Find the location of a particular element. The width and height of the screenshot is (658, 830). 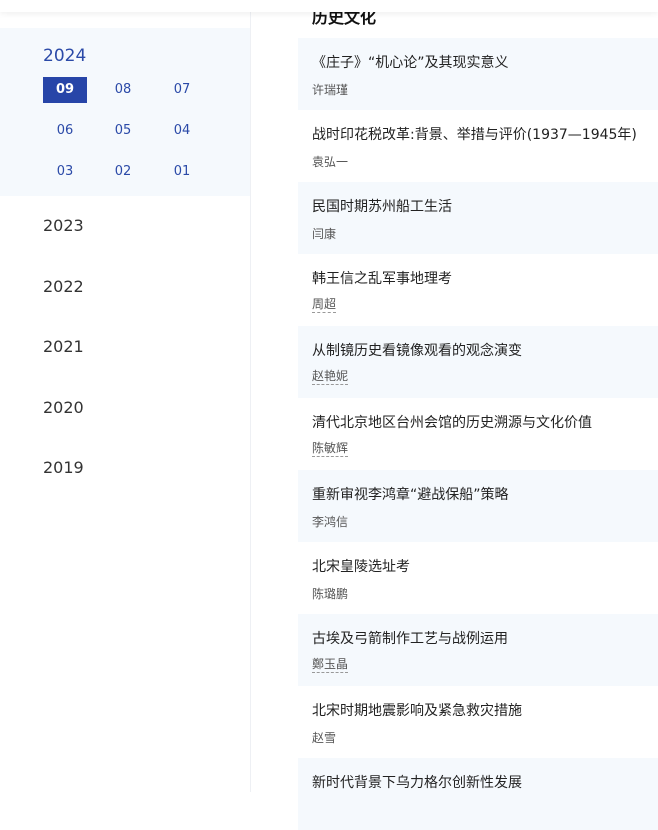

year-2019: 2019 is located at coordinates (63, 467).